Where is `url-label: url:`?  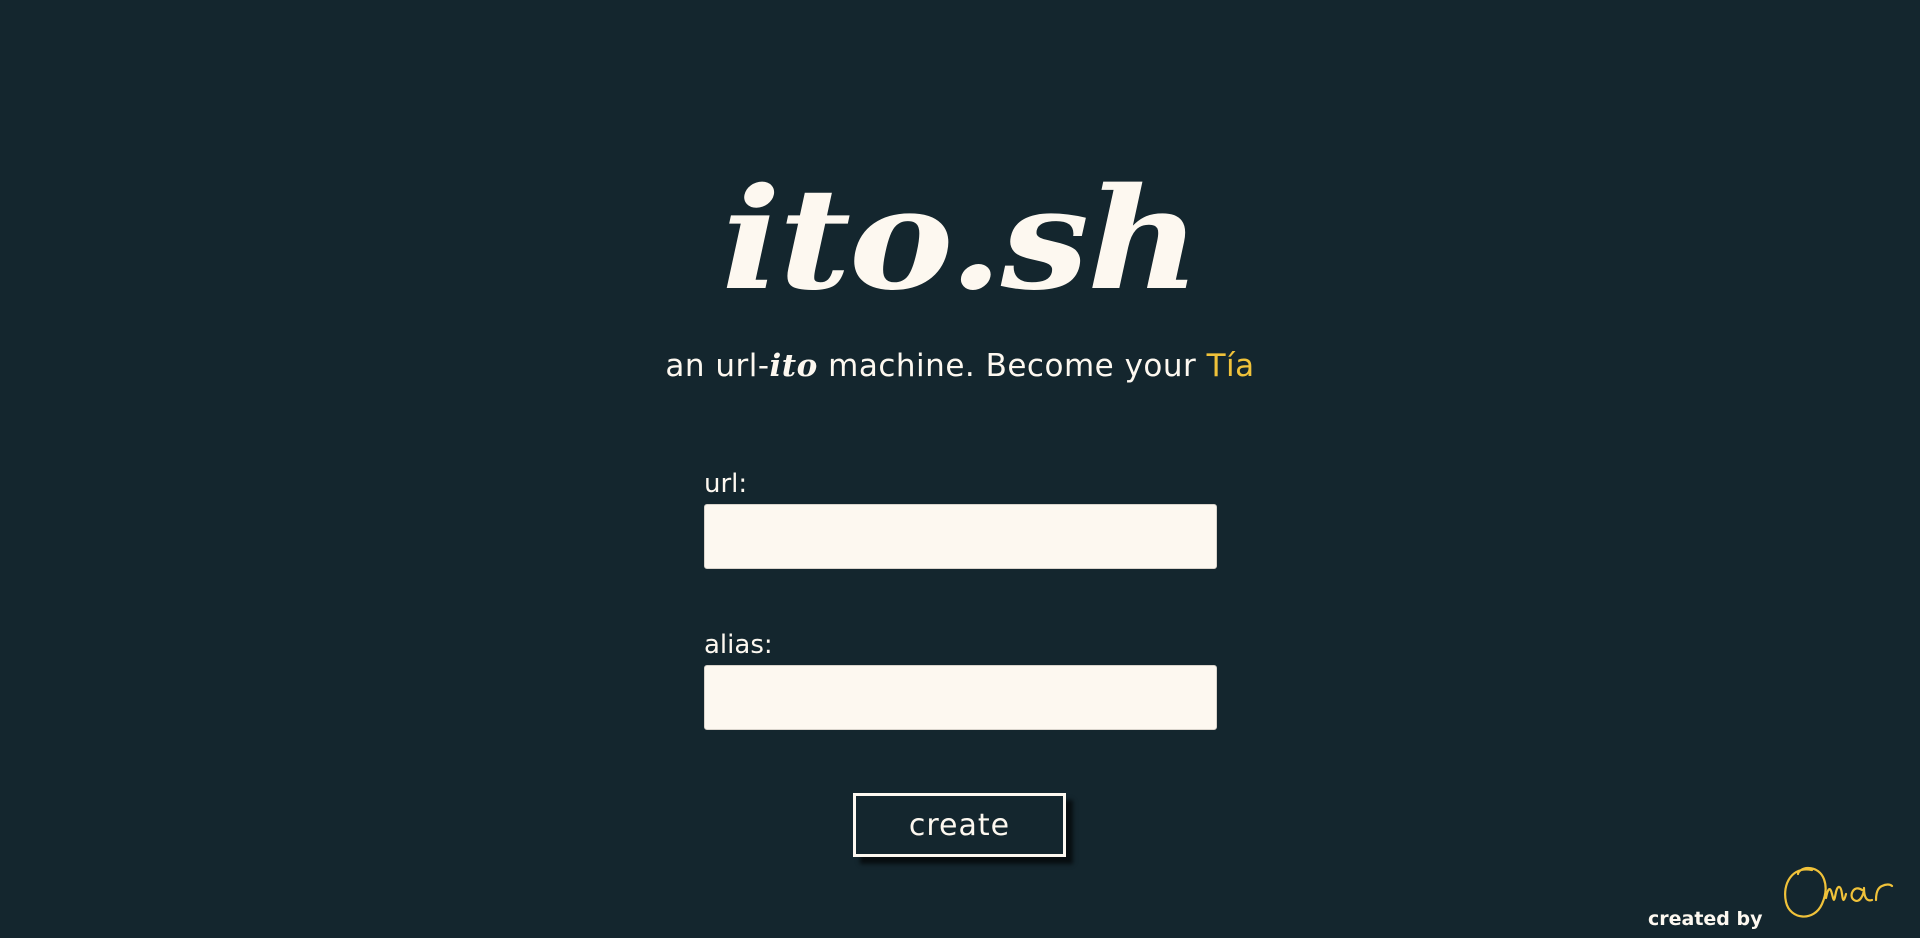 url-label: url: is located at coordinates (726, 484).